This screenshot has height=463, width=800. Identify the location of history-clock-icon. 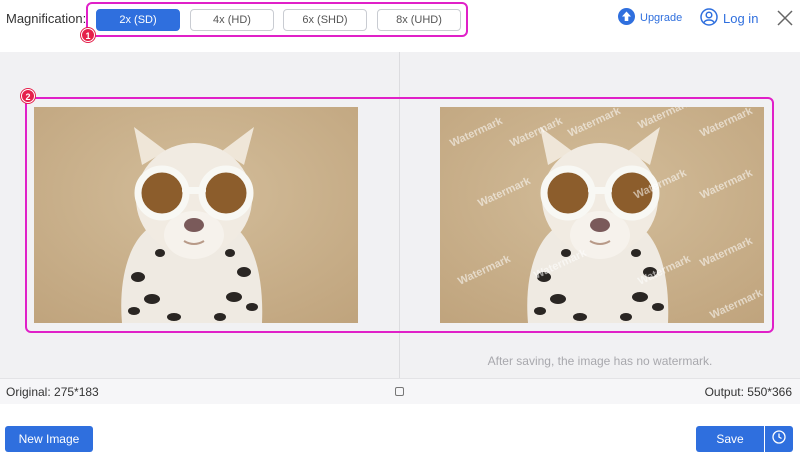
(779, 439).